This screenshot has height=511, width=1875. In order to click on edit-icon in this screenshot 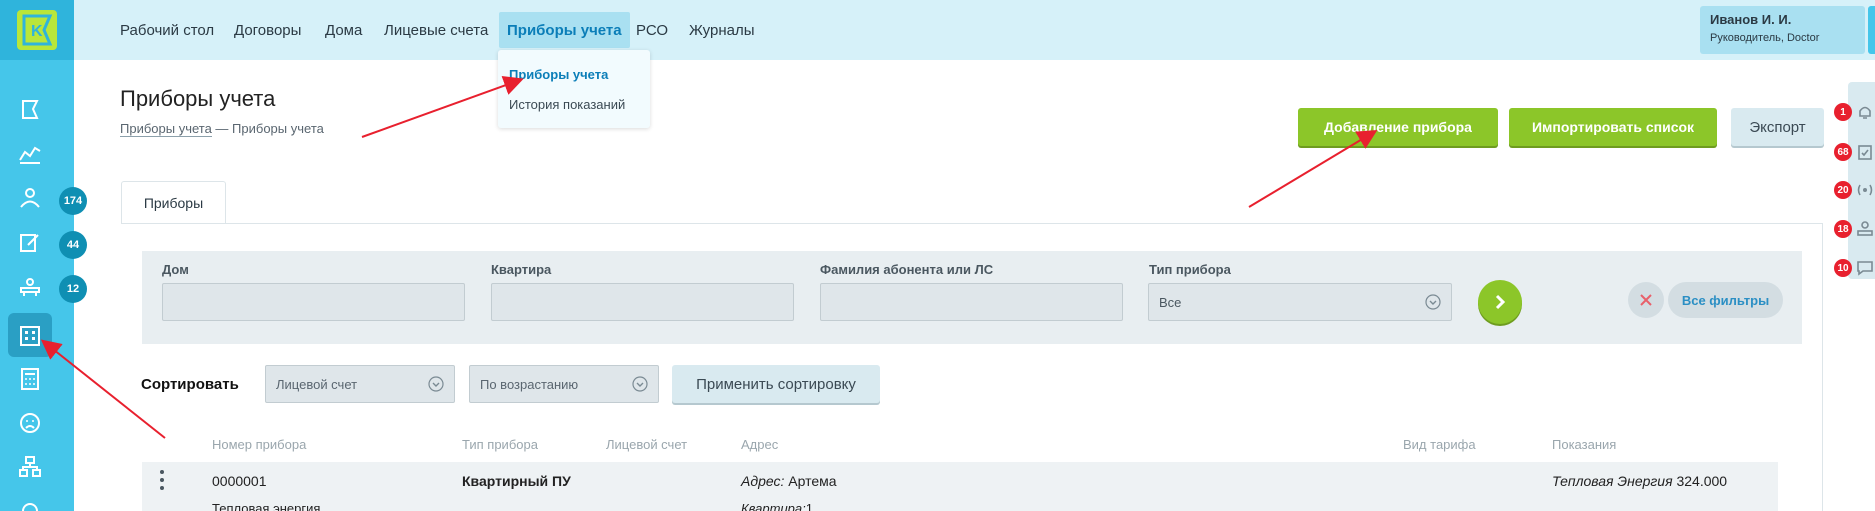, I will do `click(29, 243)`.